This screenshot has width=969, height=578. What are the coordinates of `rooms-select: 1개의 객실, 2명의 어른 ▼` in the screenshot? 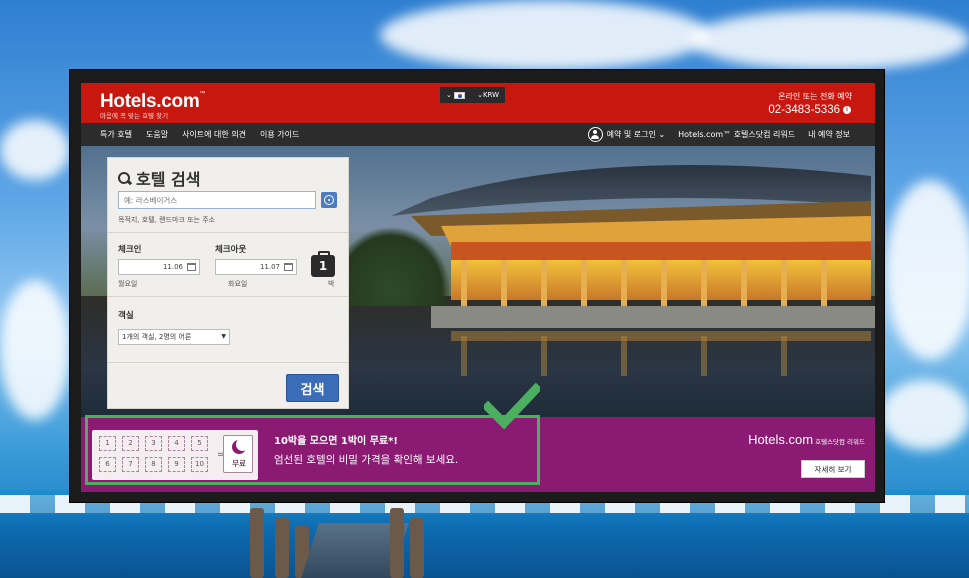 It's located at (174, 337).